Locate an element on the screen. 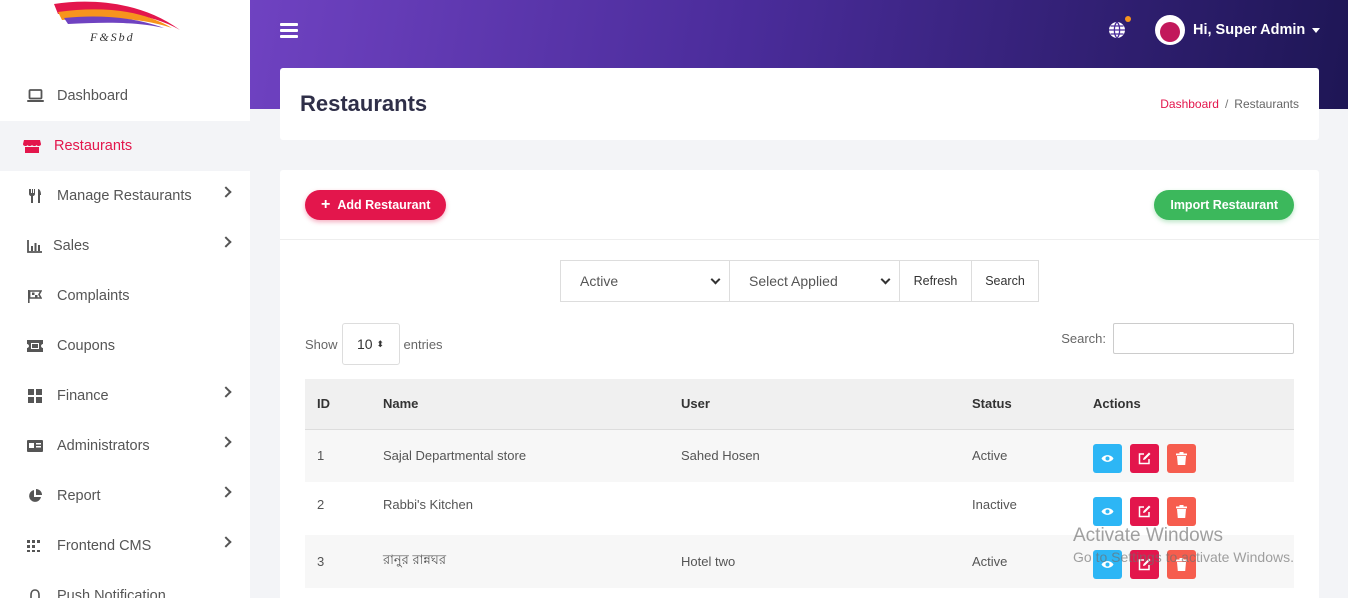 This screenshot has height=598, width=1348. logo-swoosh-icon is located at coordinates (117, 15).